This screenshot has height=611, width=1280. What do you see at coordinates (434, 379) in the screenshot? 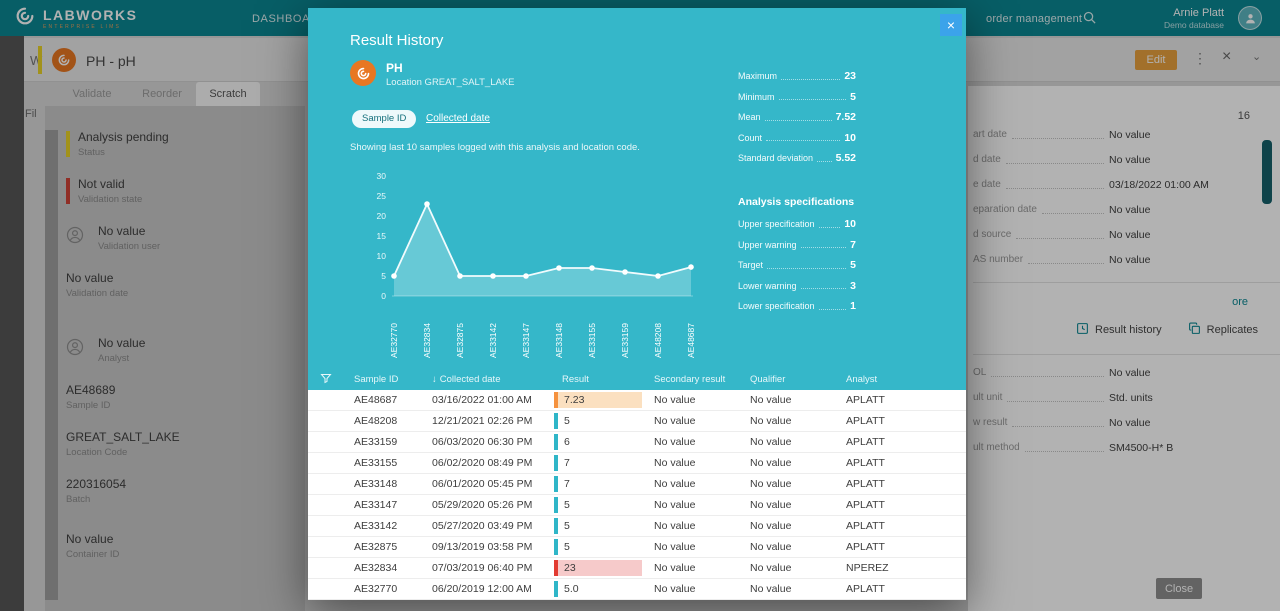
I see `sort-desc-icon: ↓` at bounding box center [434, 379].